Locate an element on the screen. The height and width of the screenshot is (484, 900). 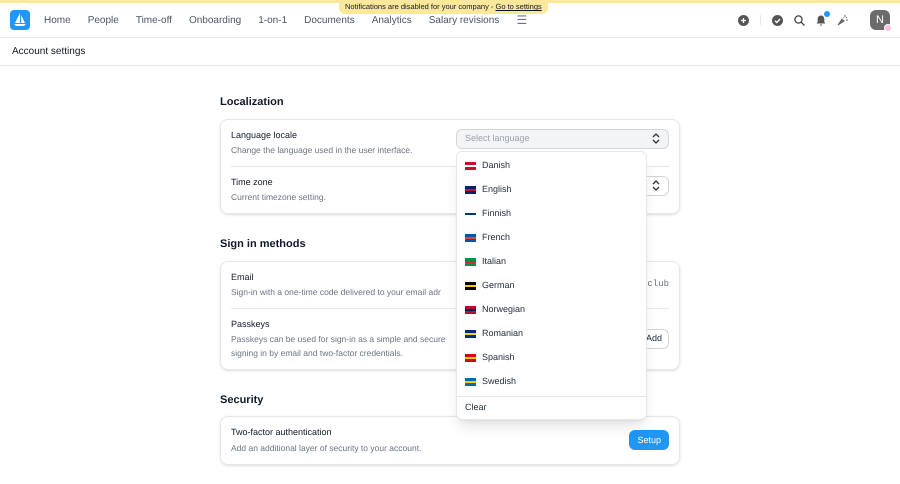
bell-icon is located at coordinates (821, 20).